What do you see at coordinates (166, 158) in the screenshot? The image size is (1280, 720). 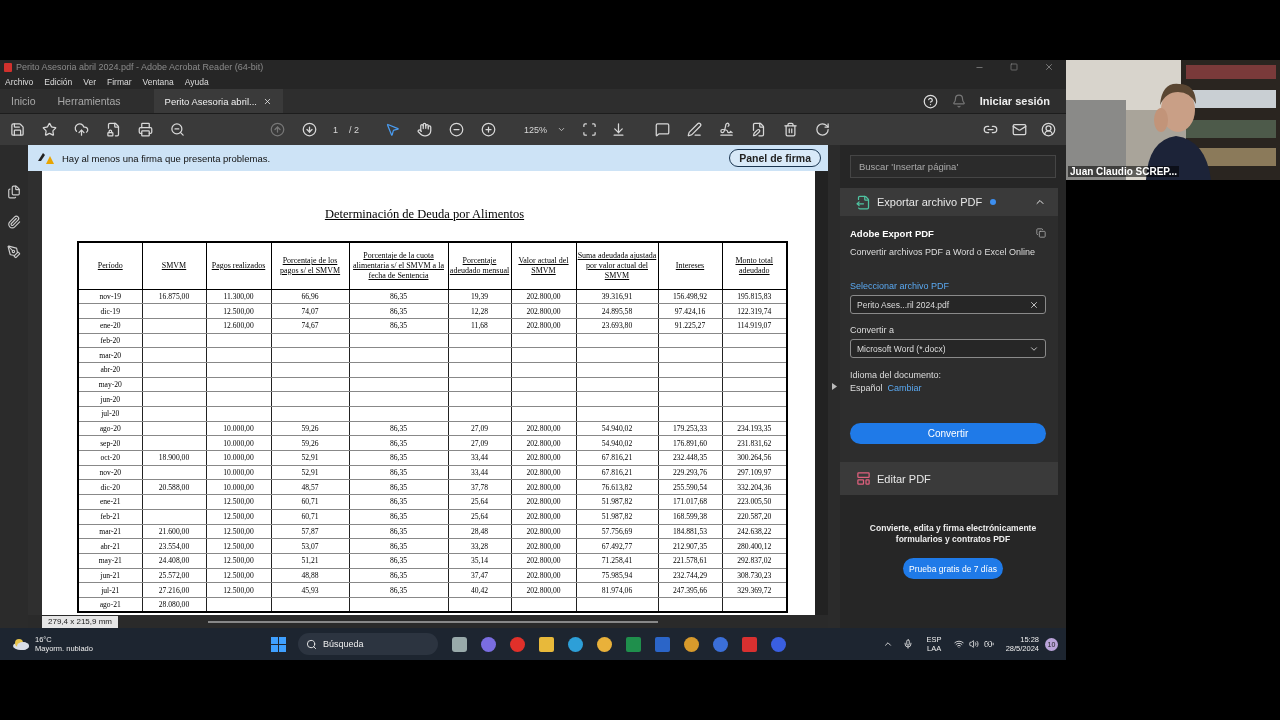 I see `notice-text: Hay al menos una firma que presenta problemas.` at bounding box center [166, 158].